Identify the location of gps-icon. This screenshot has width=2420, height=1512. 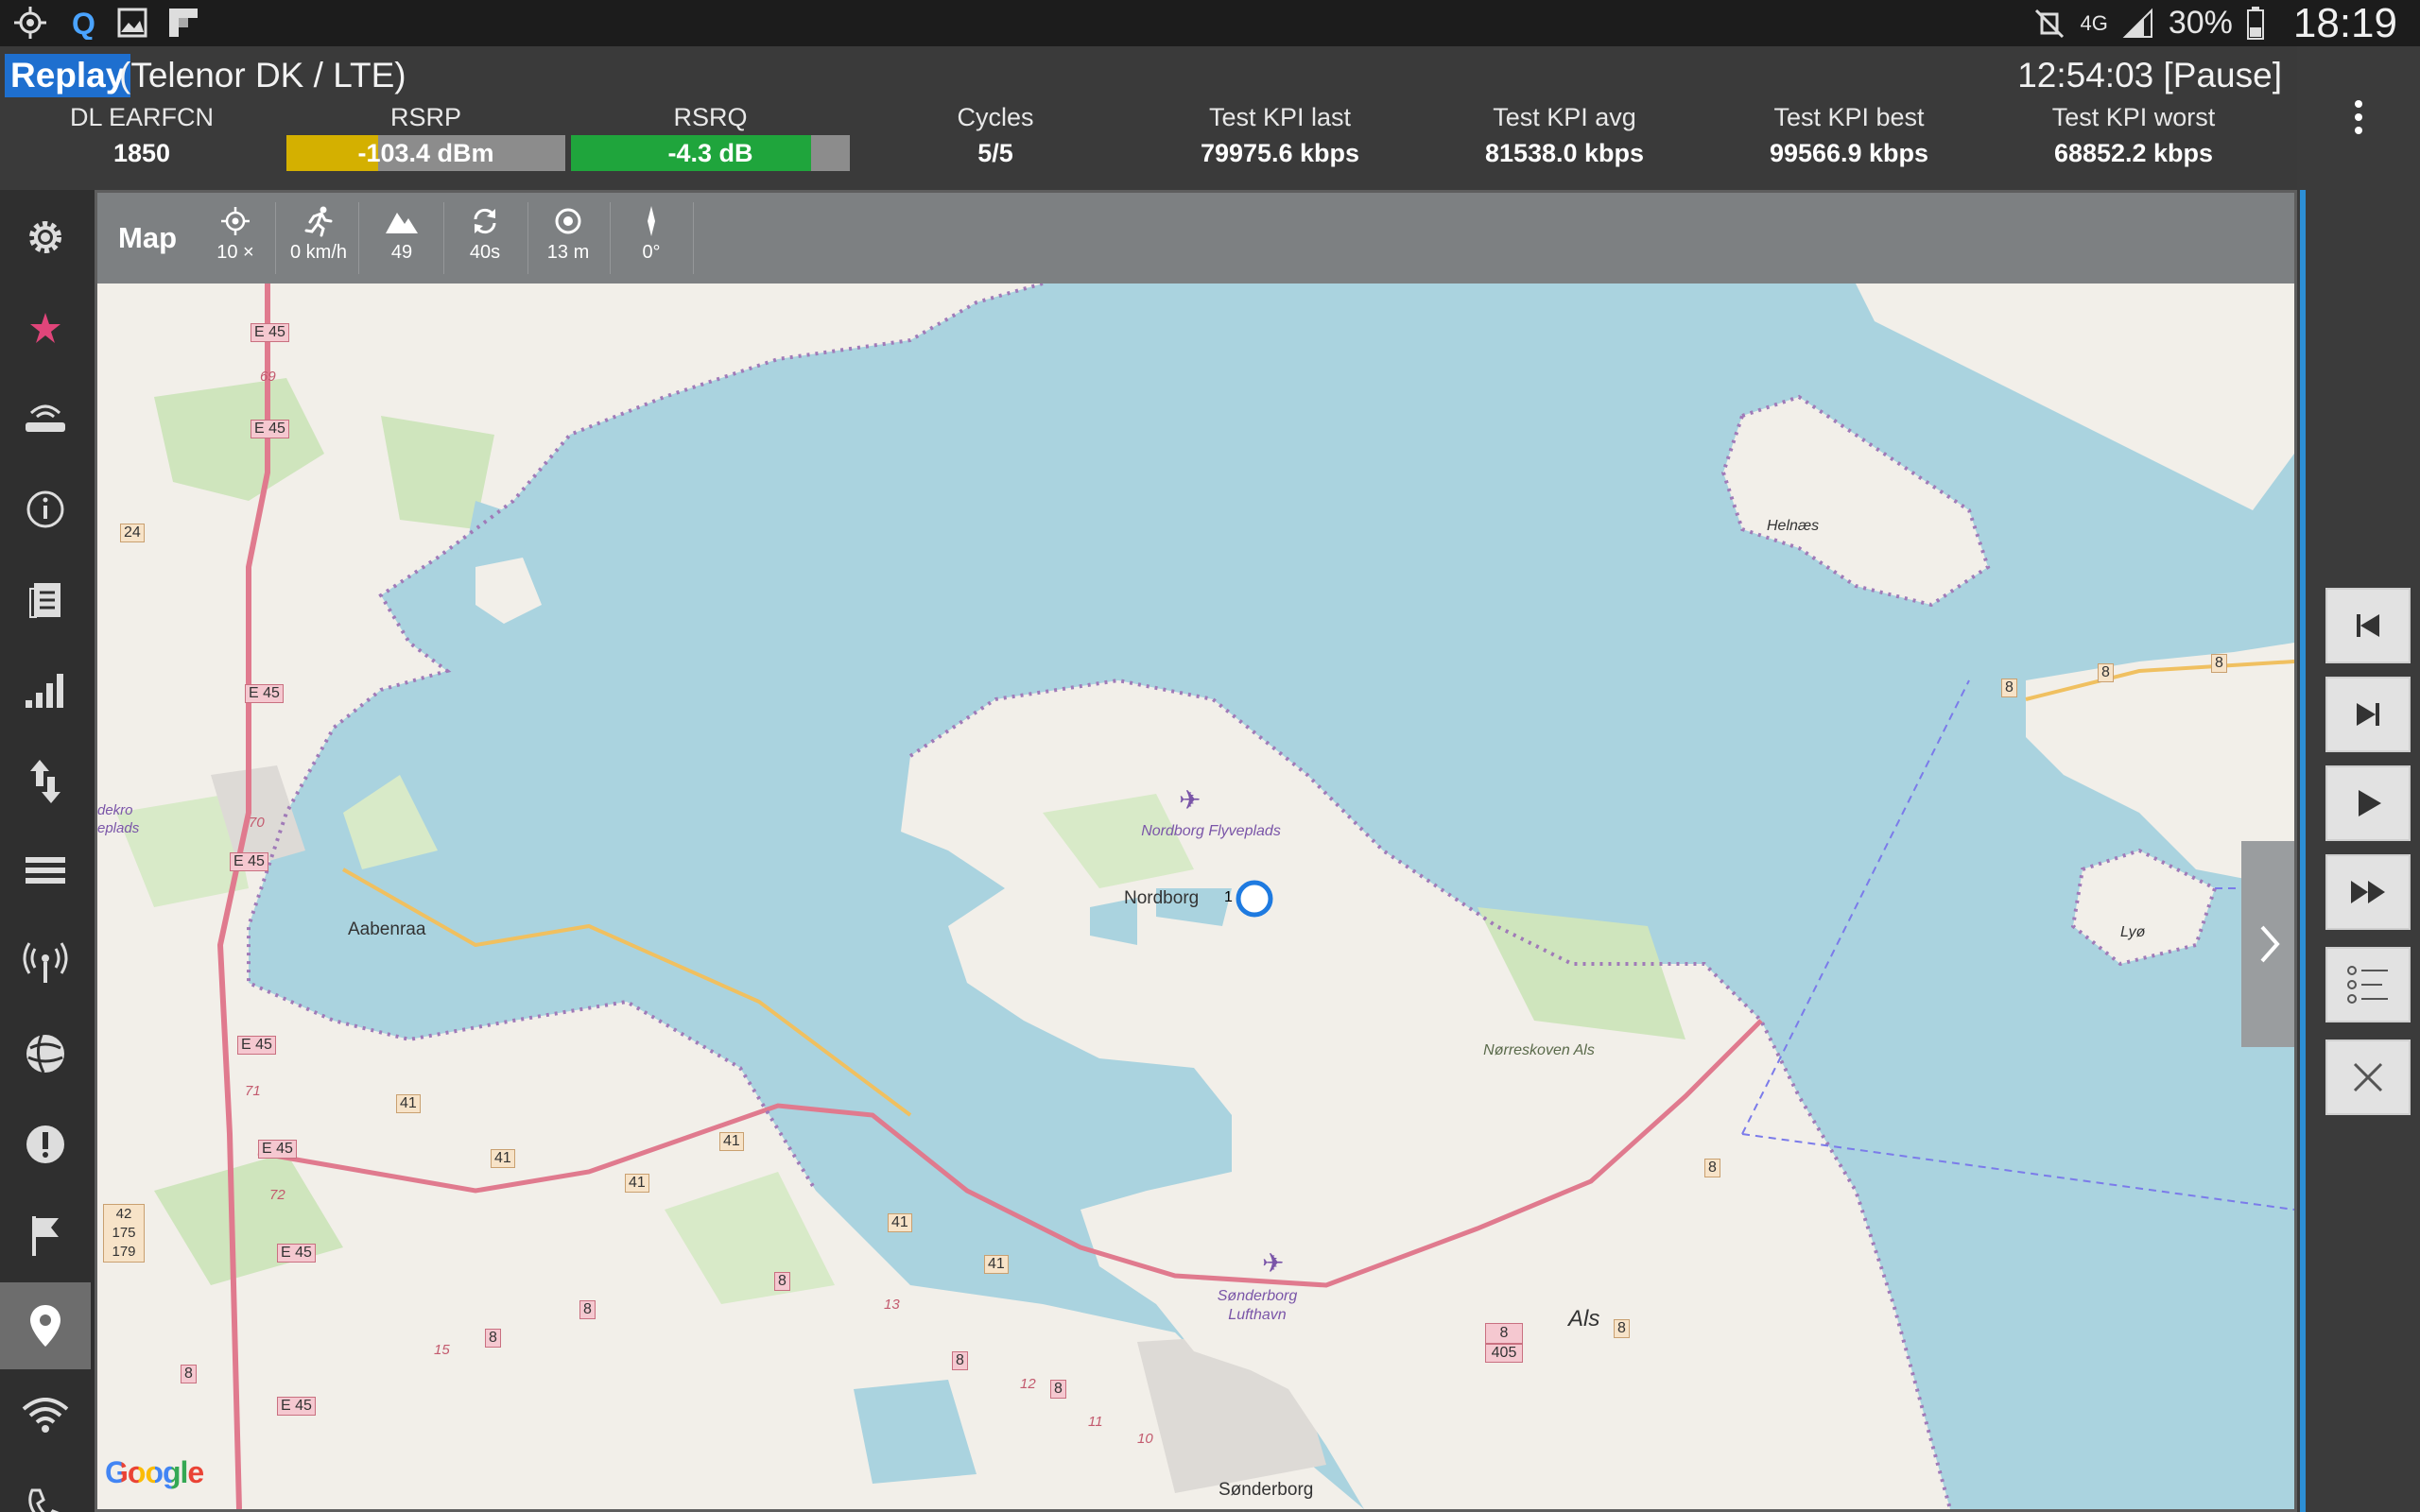
(30, 23).